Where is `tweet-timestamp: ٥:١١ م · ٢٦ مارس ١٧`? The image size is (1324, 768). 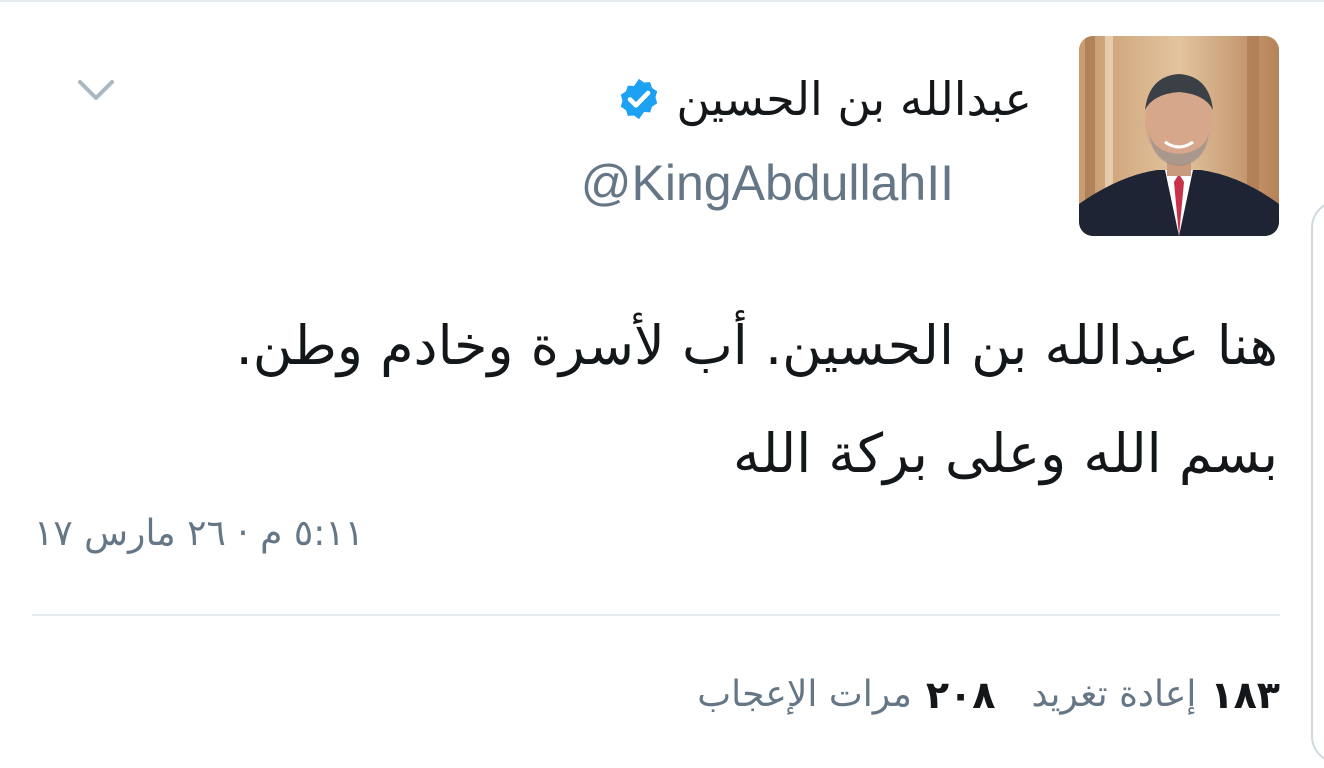
tweet-timestamp: ٥:١١ م · ٢٦ مارس ١٧ is located at coordinates (199, 534).